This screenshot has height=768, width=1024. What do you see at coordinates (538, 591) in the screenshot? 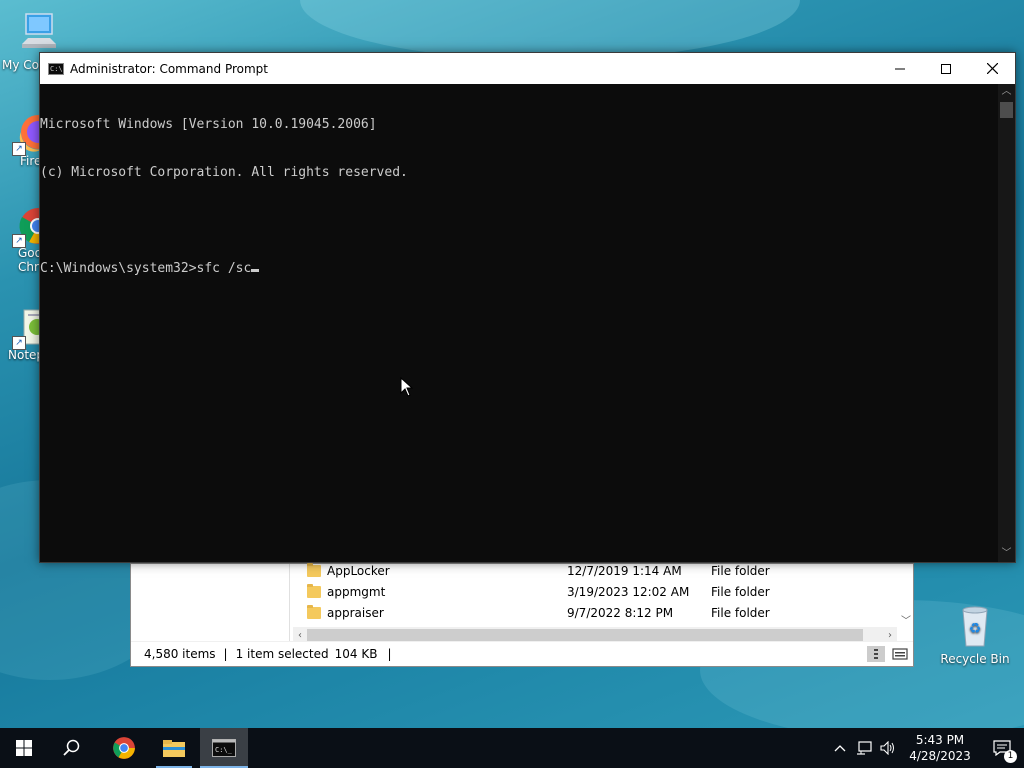
I see `table-row: appmgmt 3/19/2023 12:02 AM File folder` at bounding box center [538, 591].